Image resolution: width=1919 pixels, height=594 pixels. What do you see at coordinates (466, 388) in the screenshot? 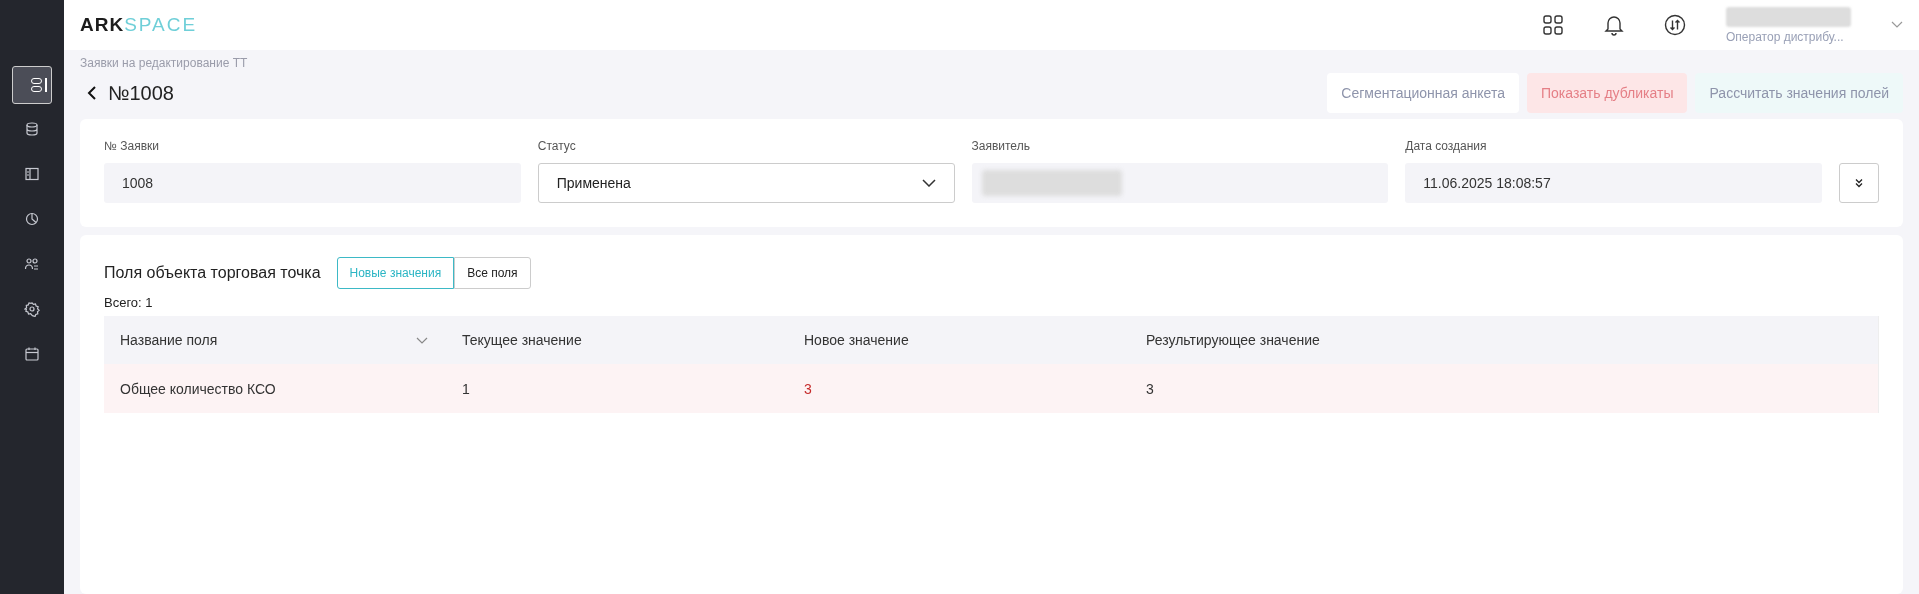
I see `table-cell: 1` at bounding box center [466, 388].